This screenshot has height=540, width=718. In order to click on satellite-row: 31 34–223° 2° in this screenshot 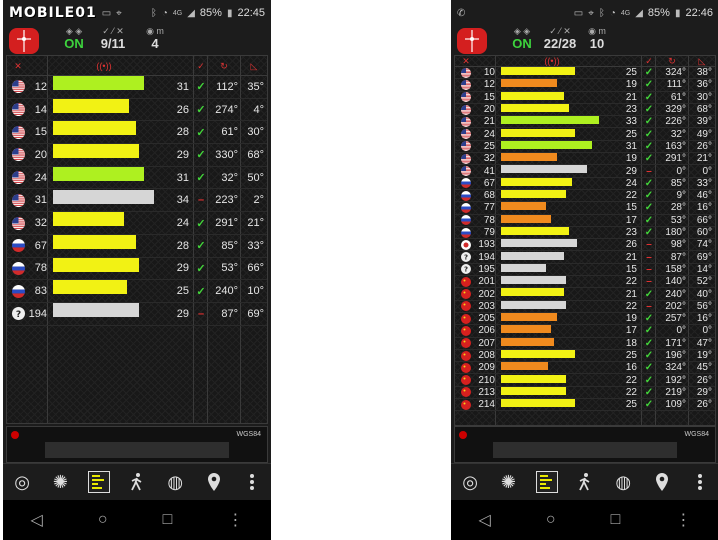, I will do `click(137, 201)`.